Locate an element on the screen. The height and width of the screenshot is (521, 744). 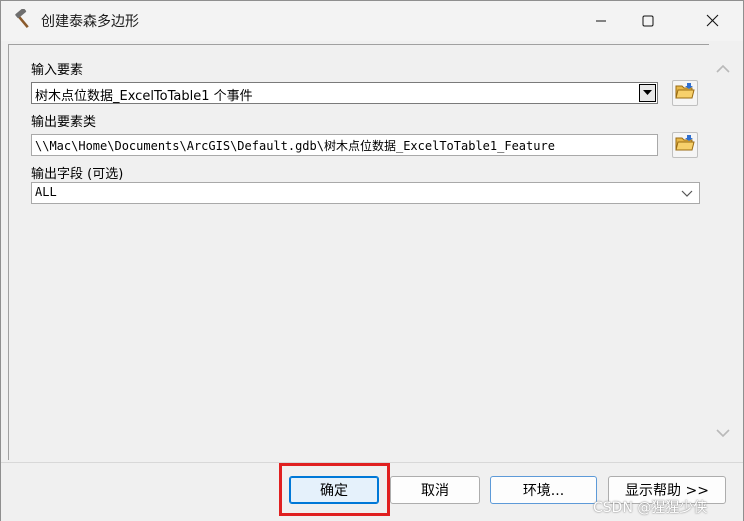
scroll-up-icon is located at coordinates (723, 69).